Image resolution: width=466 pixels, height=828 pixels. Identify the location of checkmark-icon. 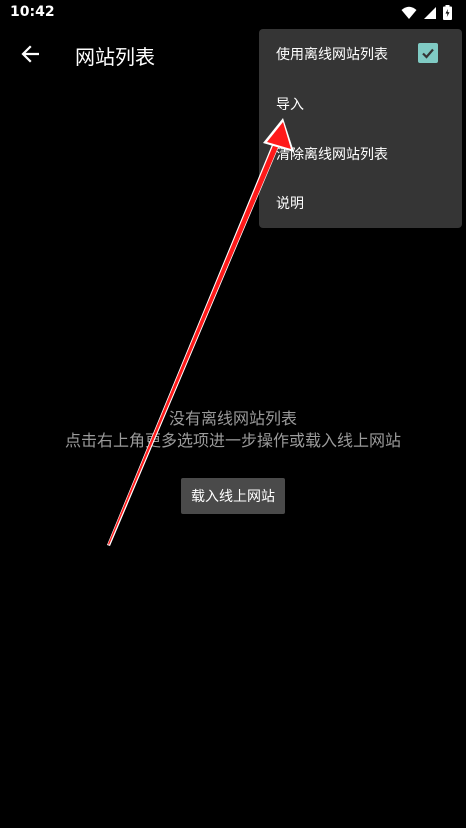
(428, 53).